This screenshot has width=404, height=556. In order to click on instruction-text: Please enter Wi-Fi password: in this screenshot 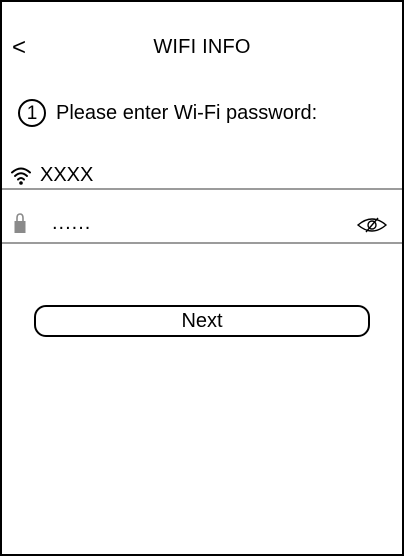, I will do `click(187, 112)`.